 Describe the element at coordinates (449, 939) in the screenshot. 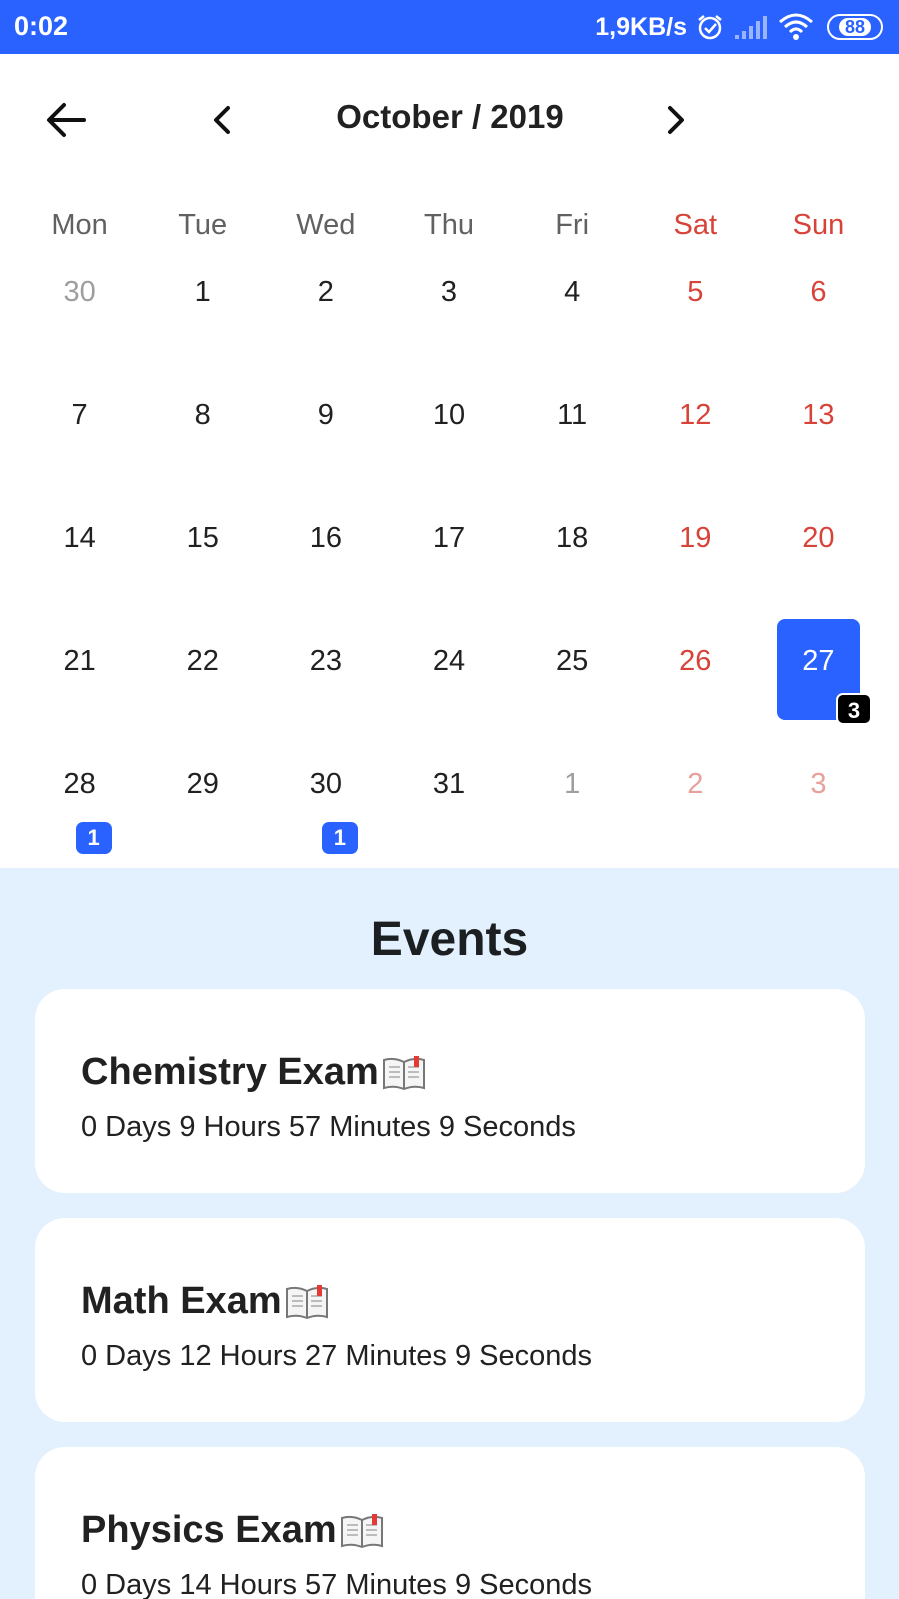

I see `events-title: Events` at that location.